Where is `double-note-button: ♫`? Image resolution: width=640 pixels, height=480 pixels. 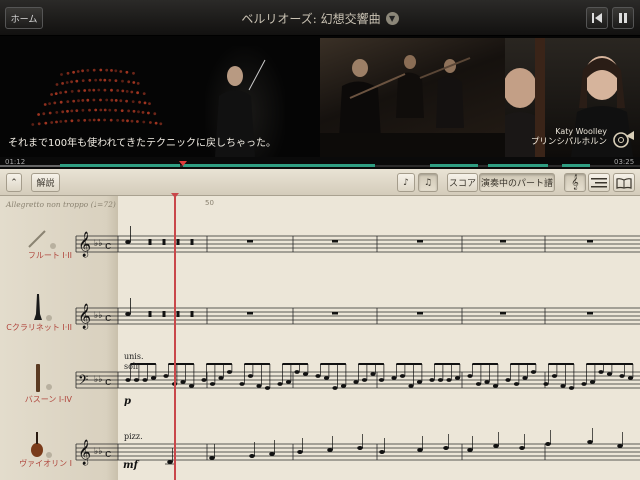
double-note-button: ♫ is located at coordinates (428, 182).